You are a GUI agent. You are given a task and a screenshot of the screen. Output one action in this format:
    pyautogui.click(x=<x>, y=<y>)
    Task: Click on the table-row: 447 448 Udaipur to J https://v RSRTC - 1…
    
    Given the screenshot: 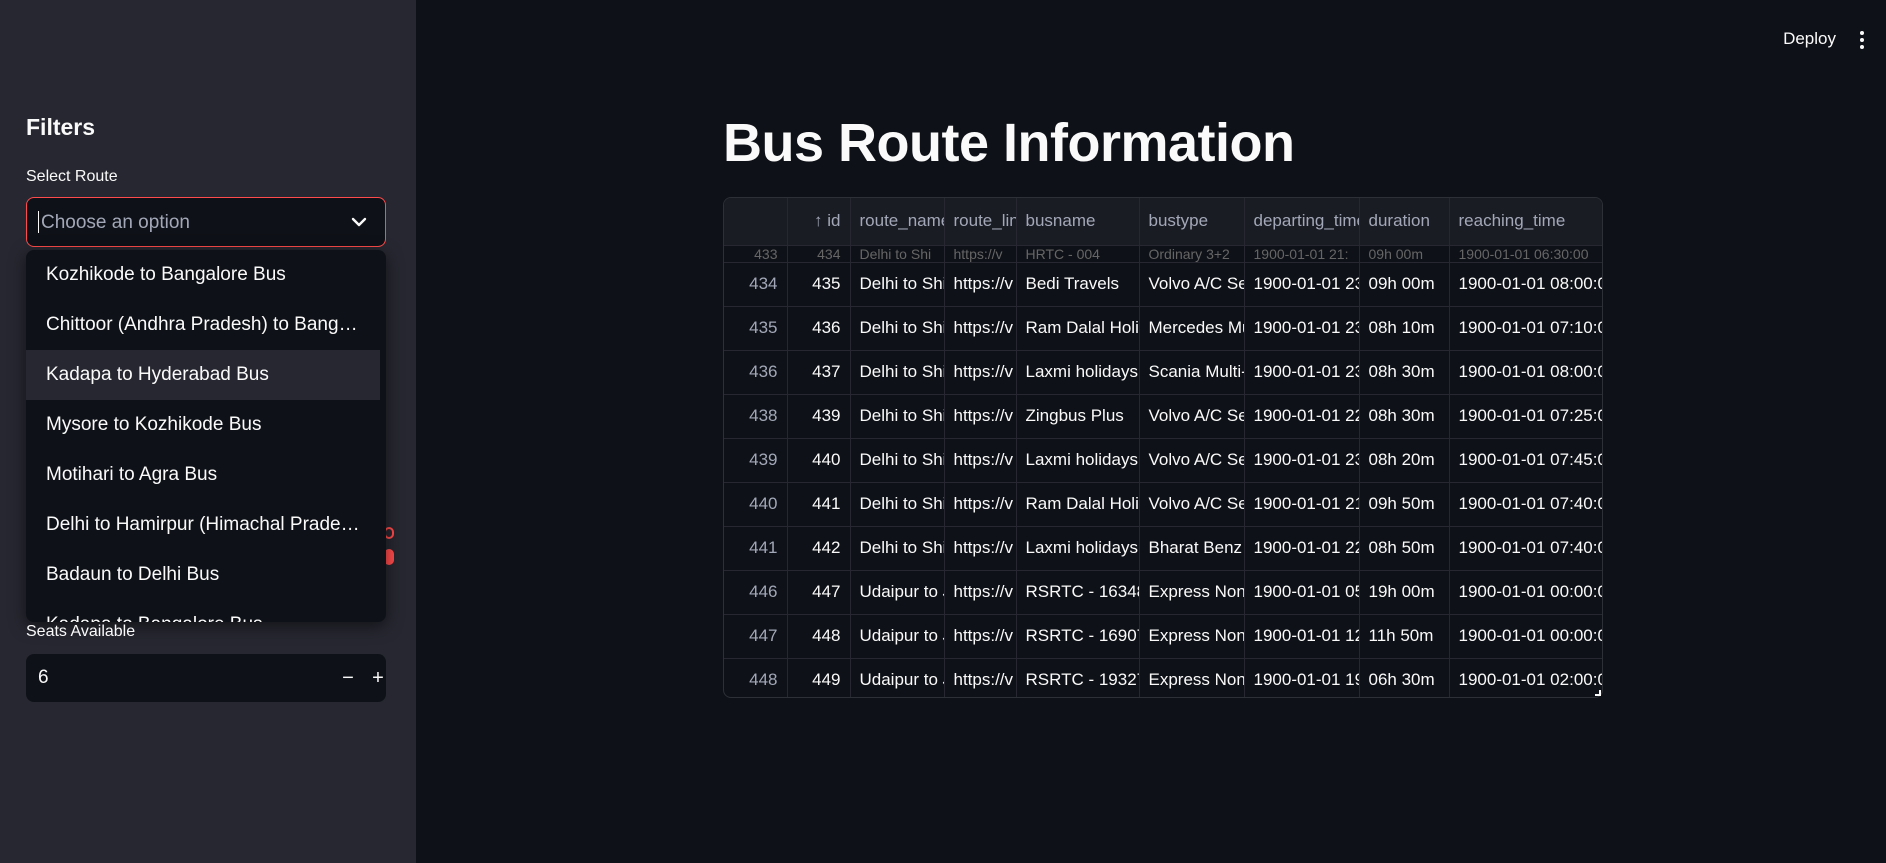 What is the action you would take?
    pyautogui.click(x=1163, y=636)
    